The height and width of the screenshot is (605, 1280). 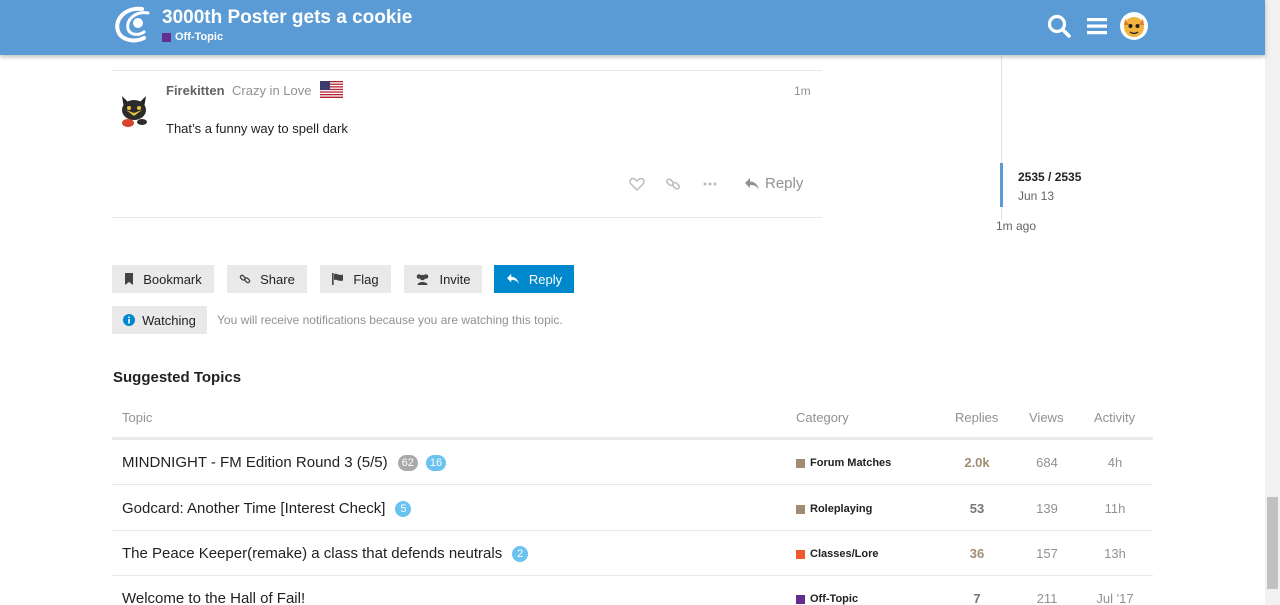 What do you see at coordinates (710, 184) in the screenshot?
I see `more-actions-icon` at bounding box center [710, 184].